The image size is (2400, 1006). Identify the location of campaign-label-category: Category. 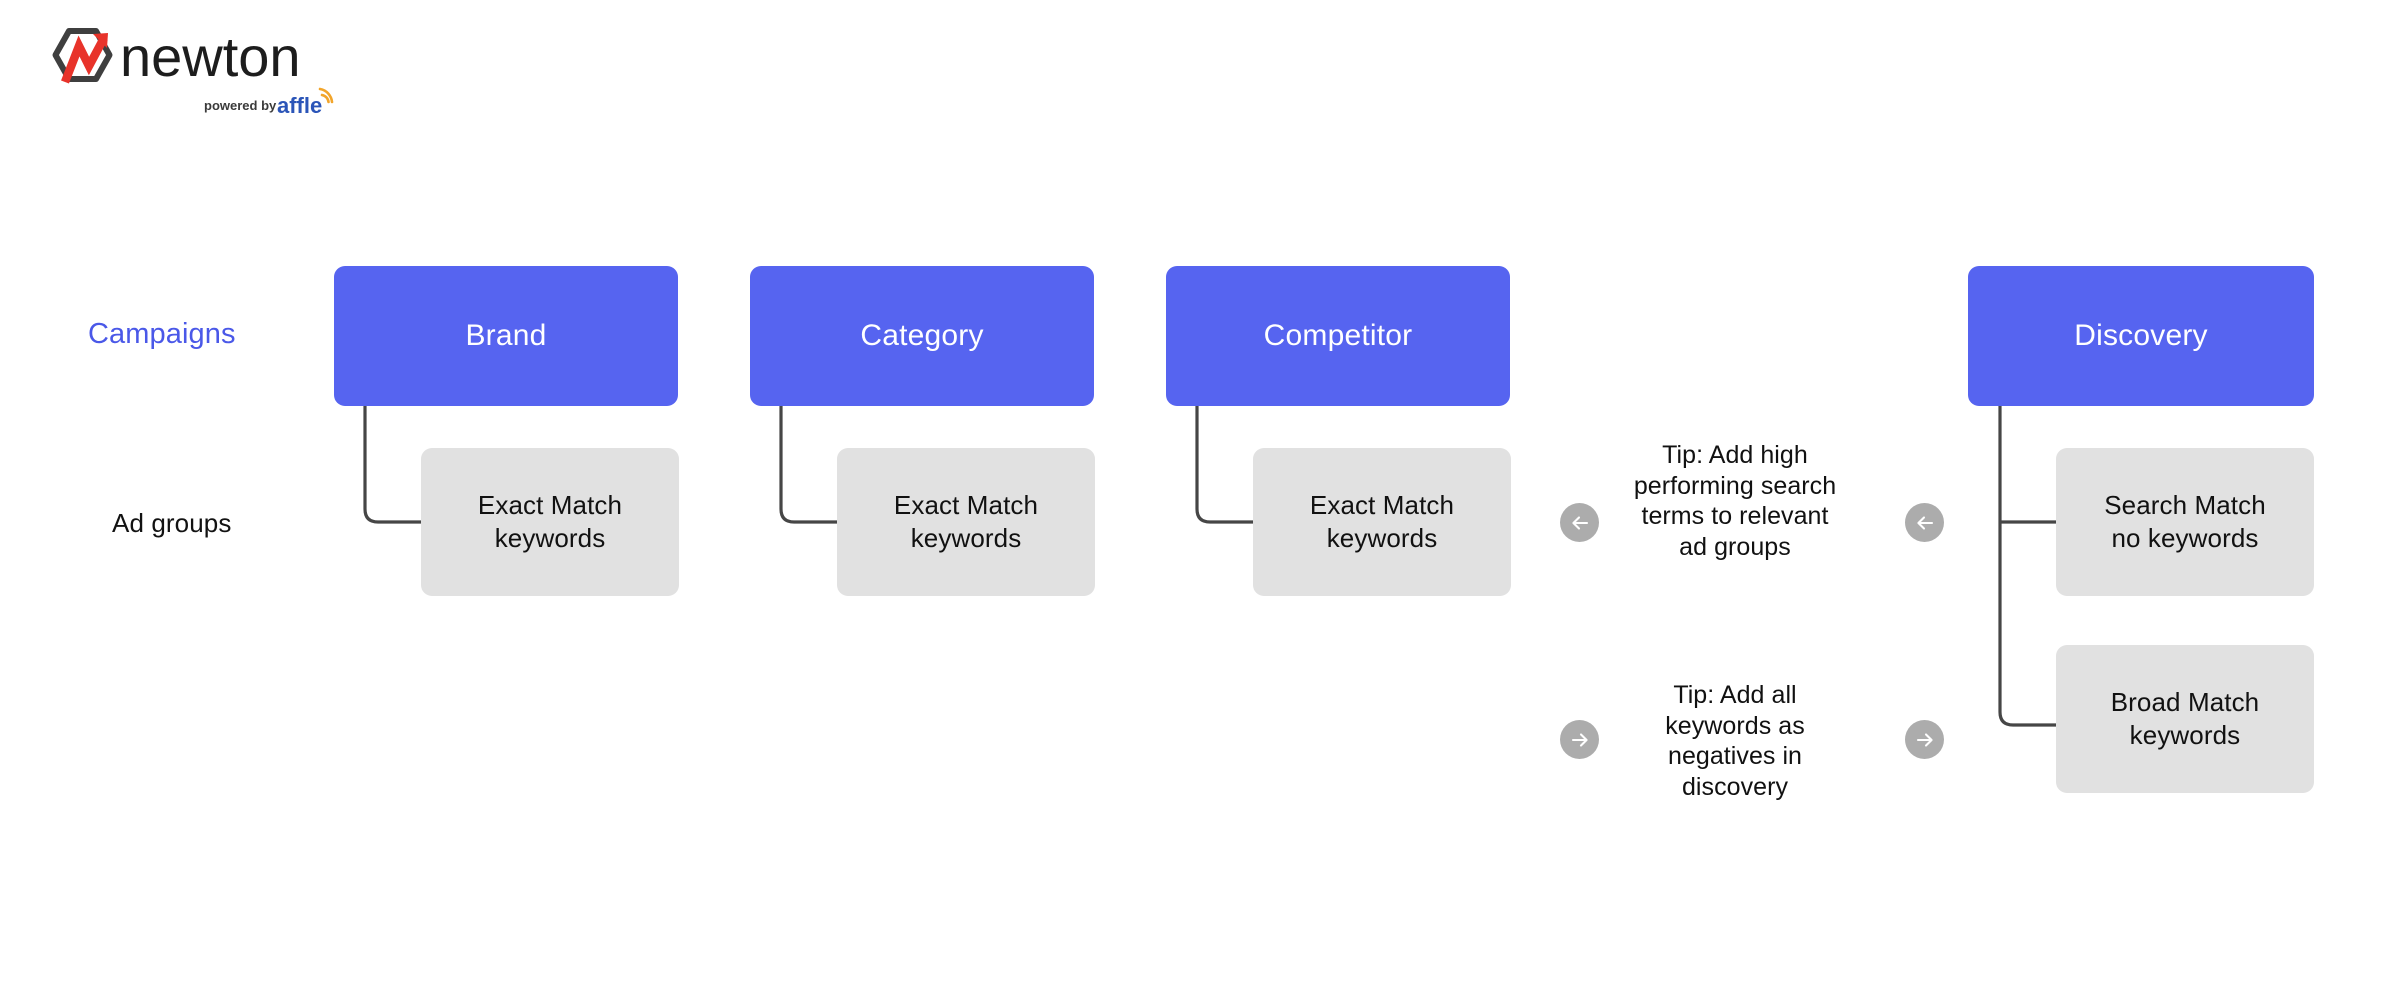
(922, 335).